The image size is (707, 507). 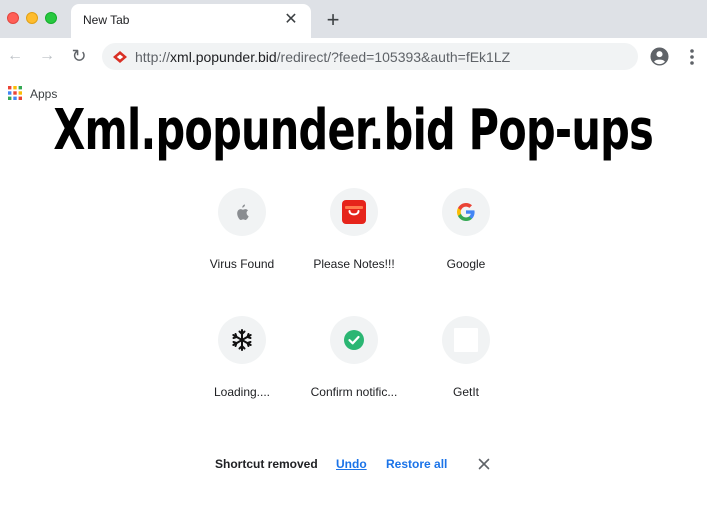 I want to click on reload-button: ↻, so click(x=79, y=56).